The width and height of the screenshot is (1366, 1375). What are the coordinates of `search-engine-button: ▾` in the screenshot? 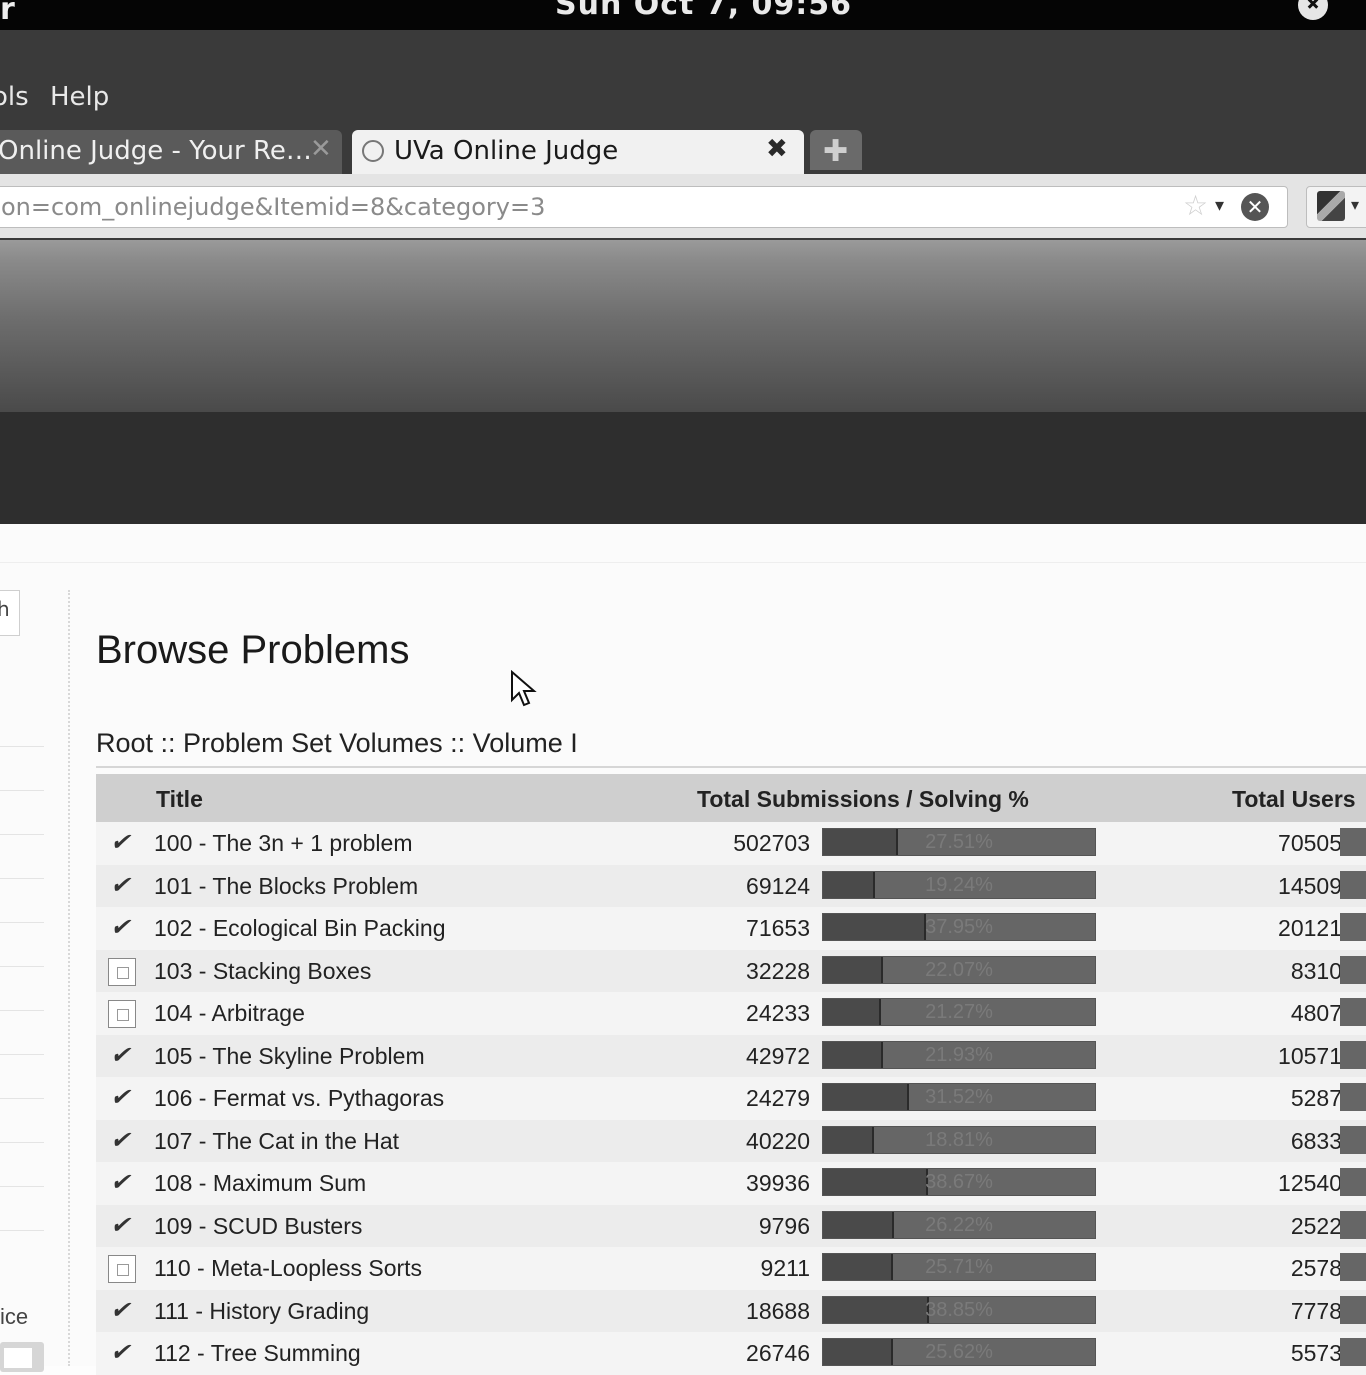 It's located at (1336, 207).